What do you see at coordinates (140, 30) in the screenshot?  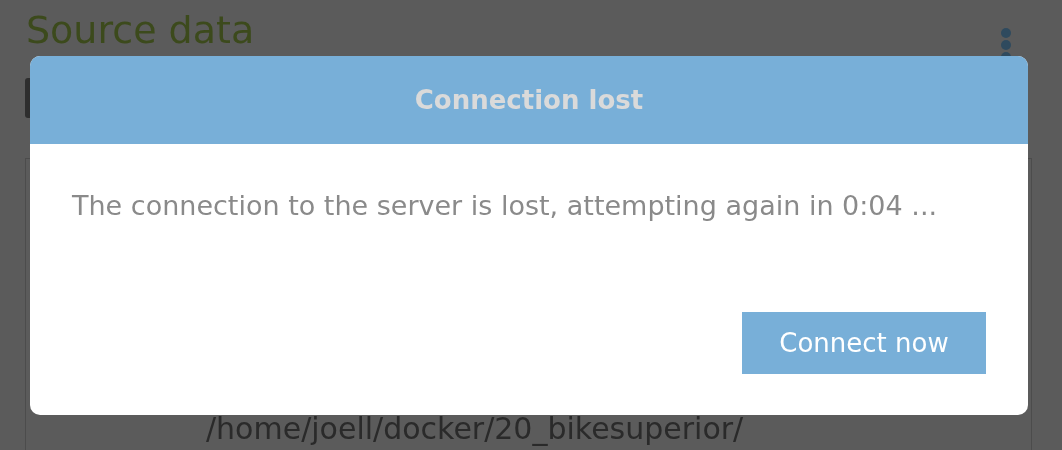 I see `page-title: Source data` at bounding box center [140, 30].